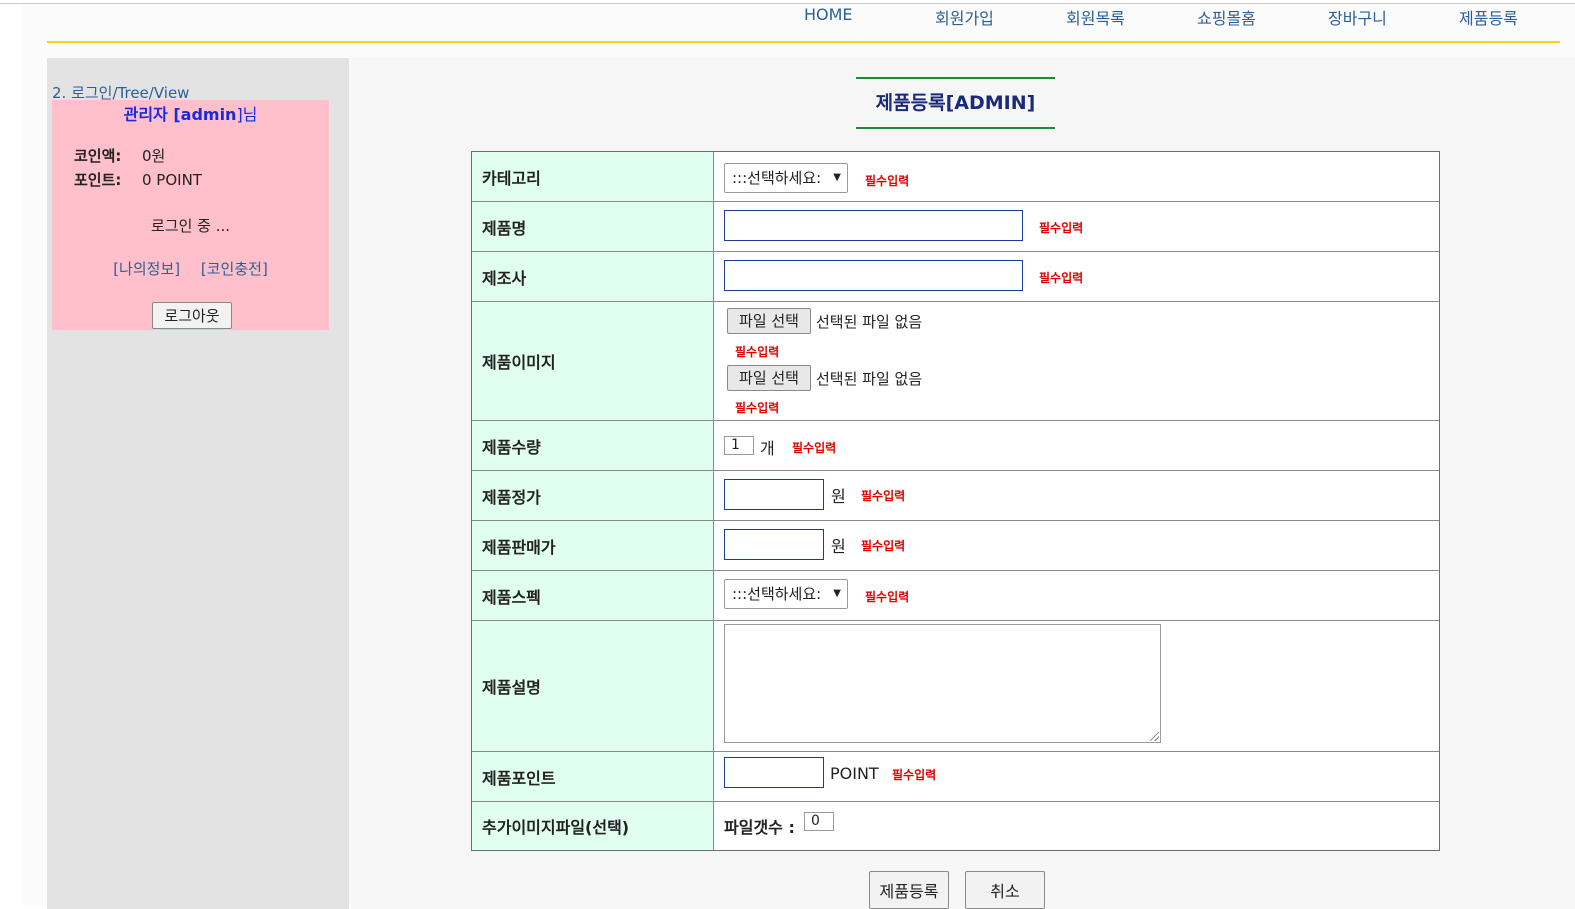 Image resolution: width=1575 pixels, height=909 pixels. I want to click on price-unit: 원, so click(838, 496).